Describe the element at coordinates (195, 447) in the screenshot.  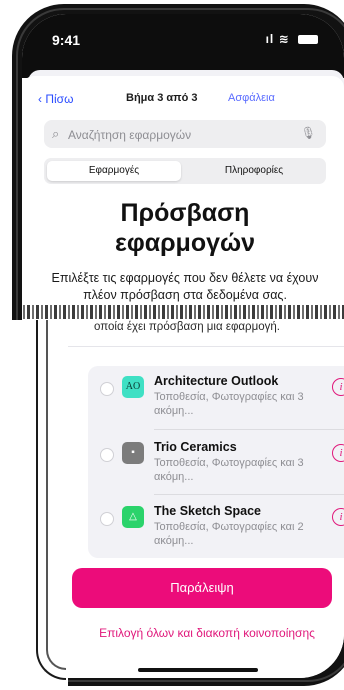
I see `app-name: Trio Ceramics` at that location.